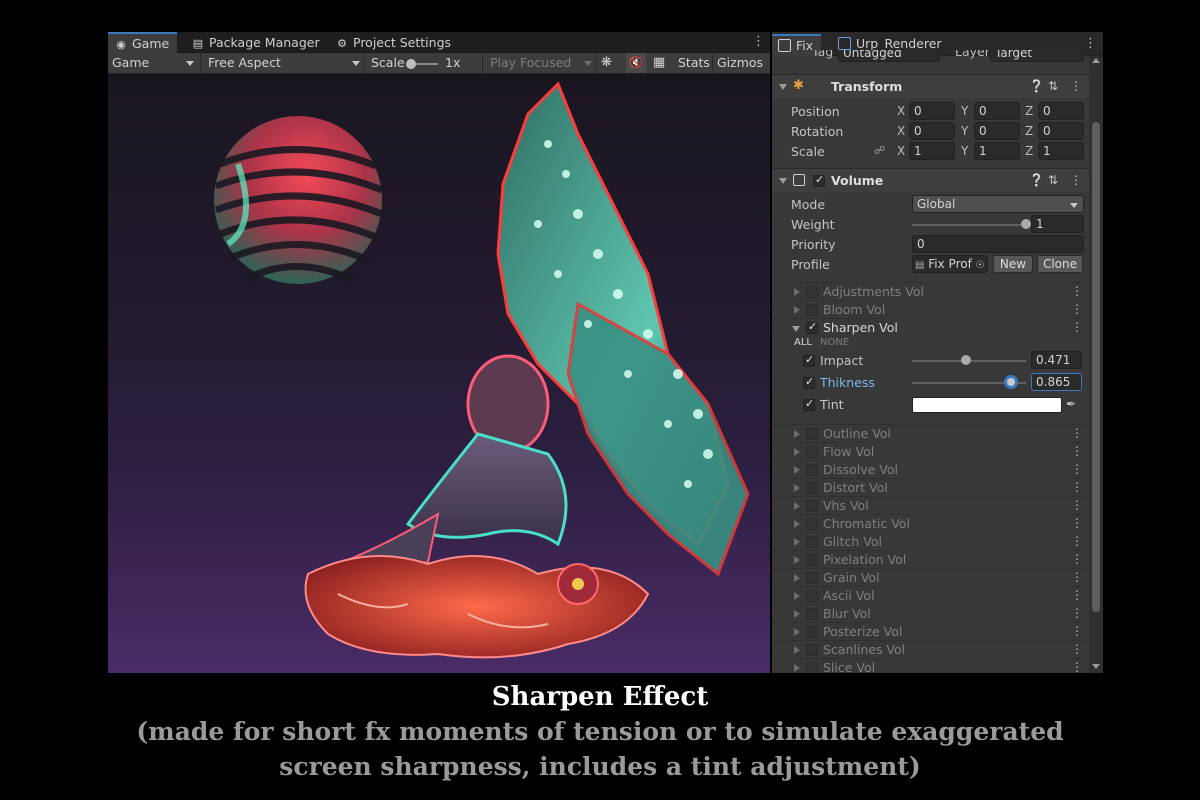  Describe the element at coordinates (606, 63) in the screenshot. I see `bug-icon: ❋` at that location.